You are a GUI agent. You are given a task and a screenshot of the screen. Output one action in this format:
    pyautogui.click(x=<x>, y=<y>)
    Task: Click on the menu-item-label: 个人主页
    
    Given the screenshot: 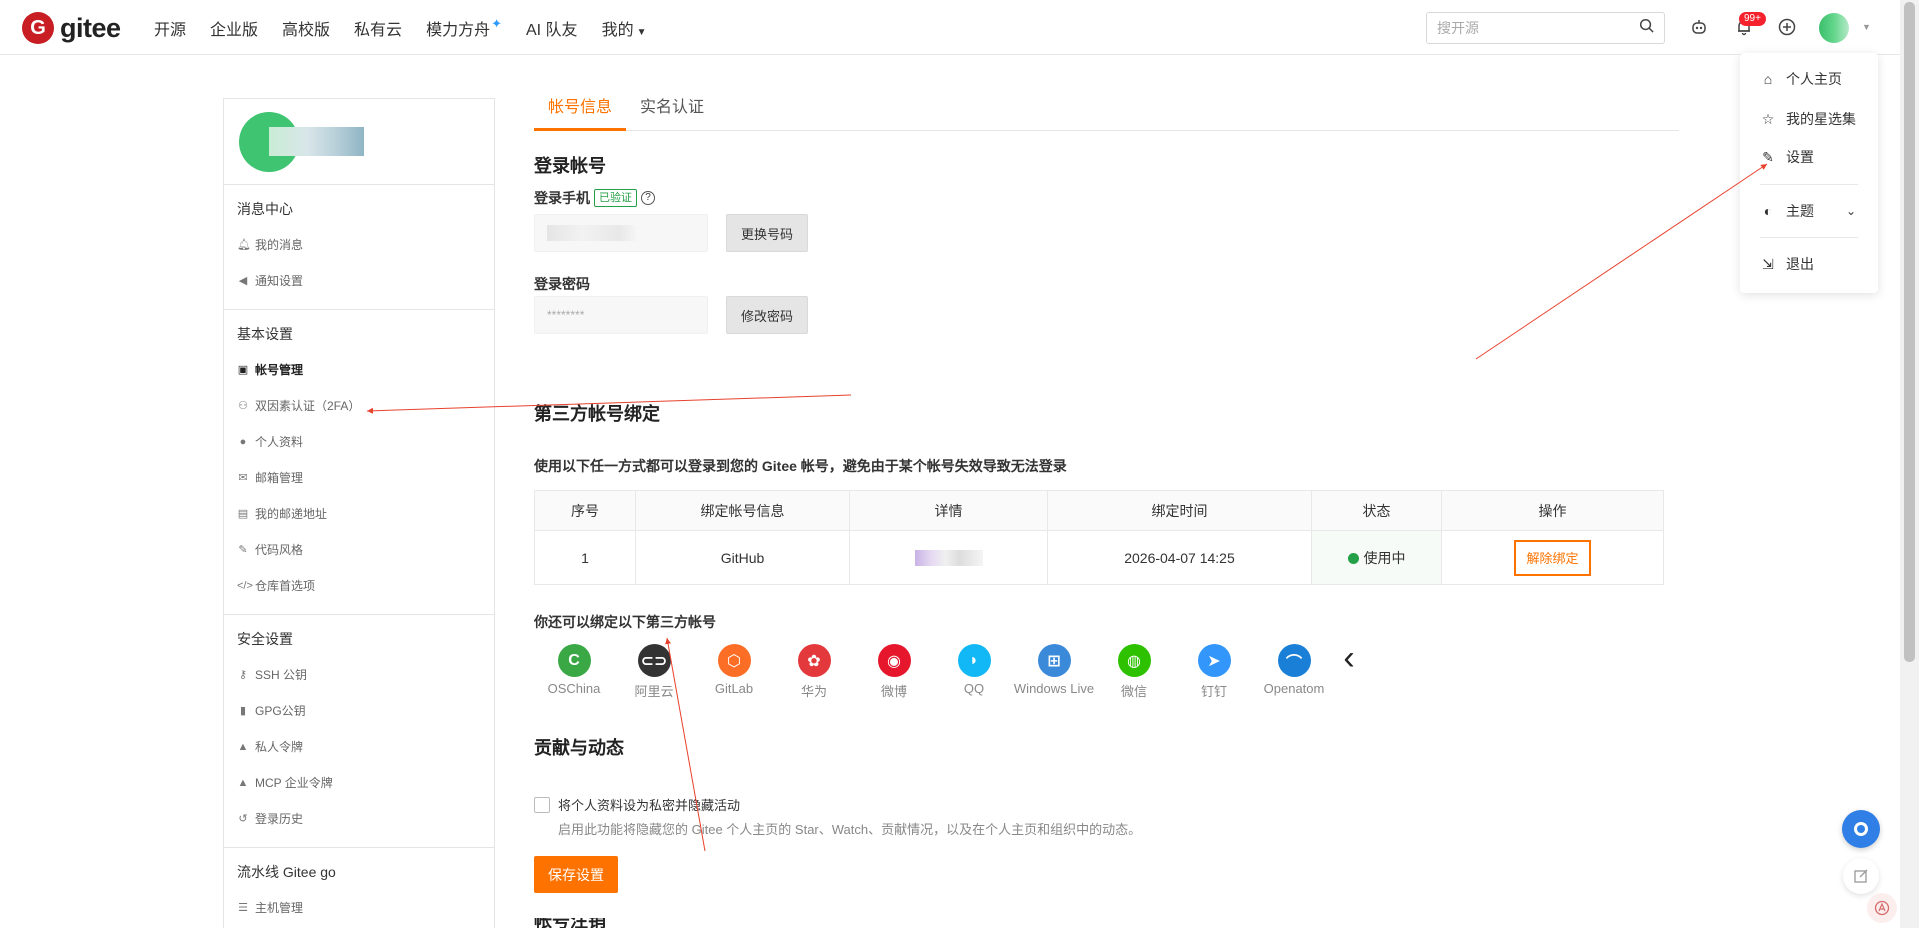 What is the action you would take?
    pyautogui.click(x=1814, y=79)
    